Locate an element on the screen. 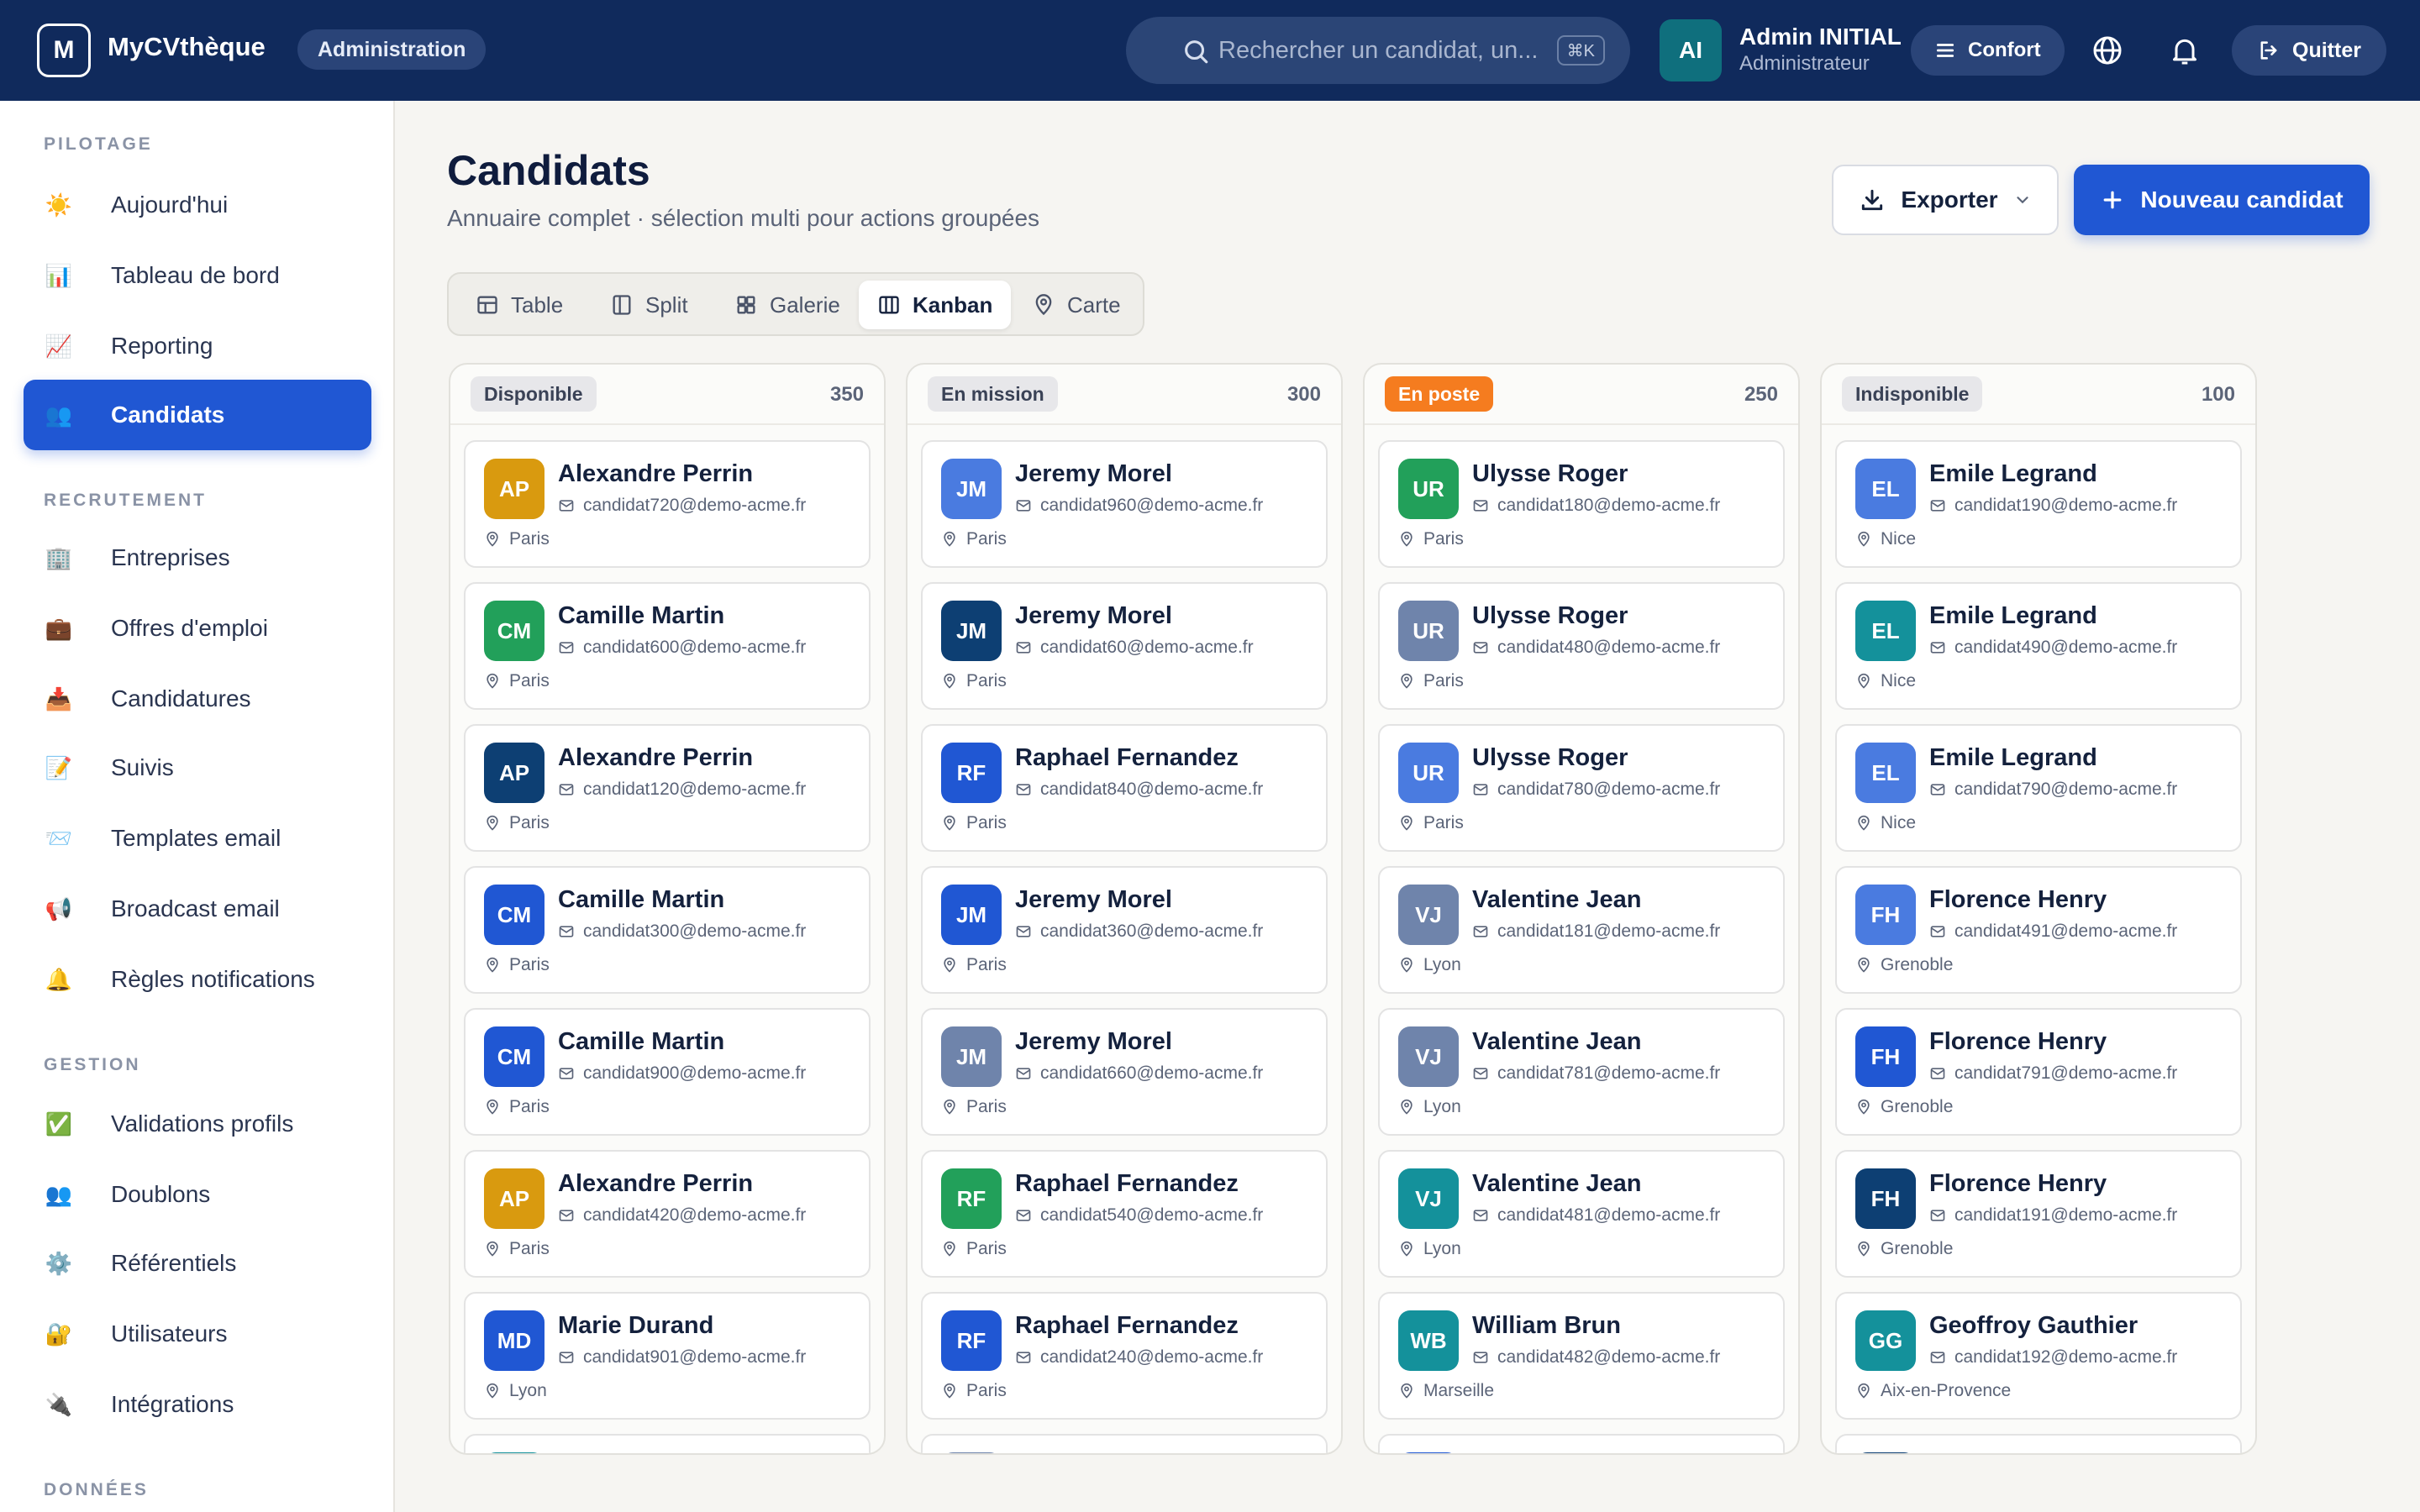 The image size is (2420, 1512). candidate-email: candidat480@demo-acme.fr is located at coordinates (1596, 648).